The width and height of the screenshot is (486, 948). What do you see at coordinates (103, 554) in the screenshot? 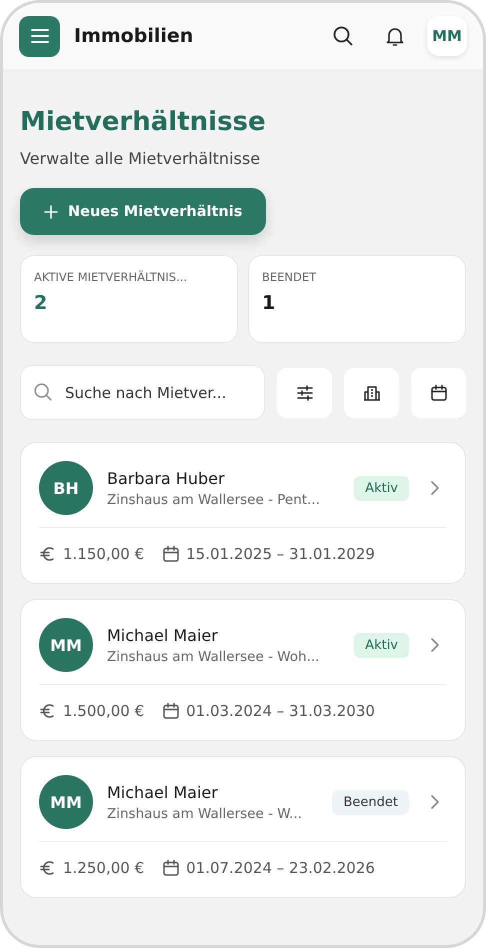
I see `rent-amount: 1.150,00 €` at bounding box center [103, 554].